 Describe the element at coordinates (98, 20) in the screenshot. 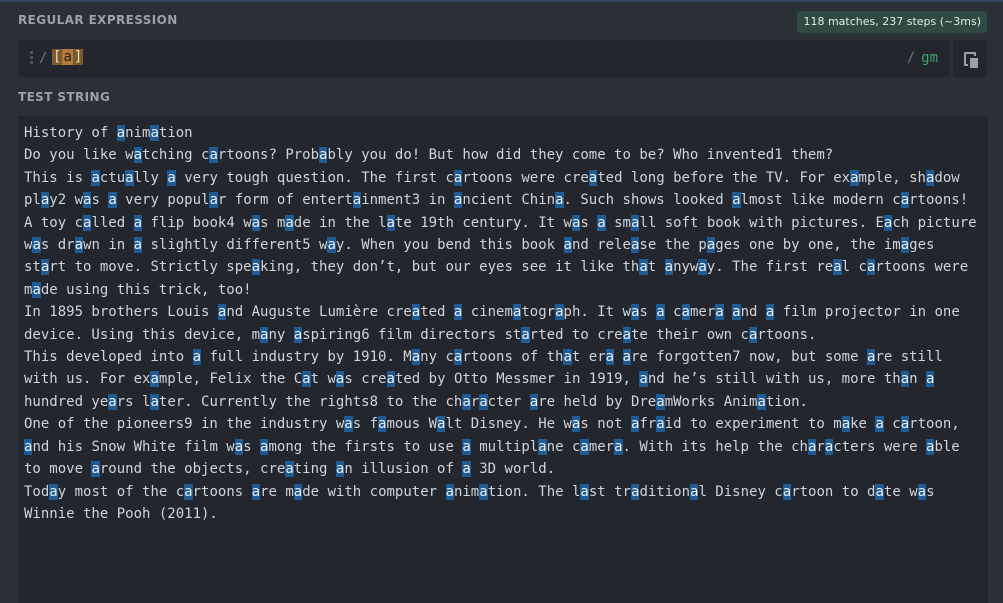

I see `regex-section-title: REGULAR EXPRESSION` at that location.